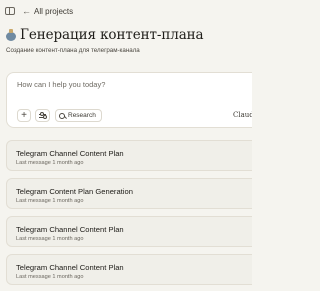  I want to click on project-icon, so click(11, 35).